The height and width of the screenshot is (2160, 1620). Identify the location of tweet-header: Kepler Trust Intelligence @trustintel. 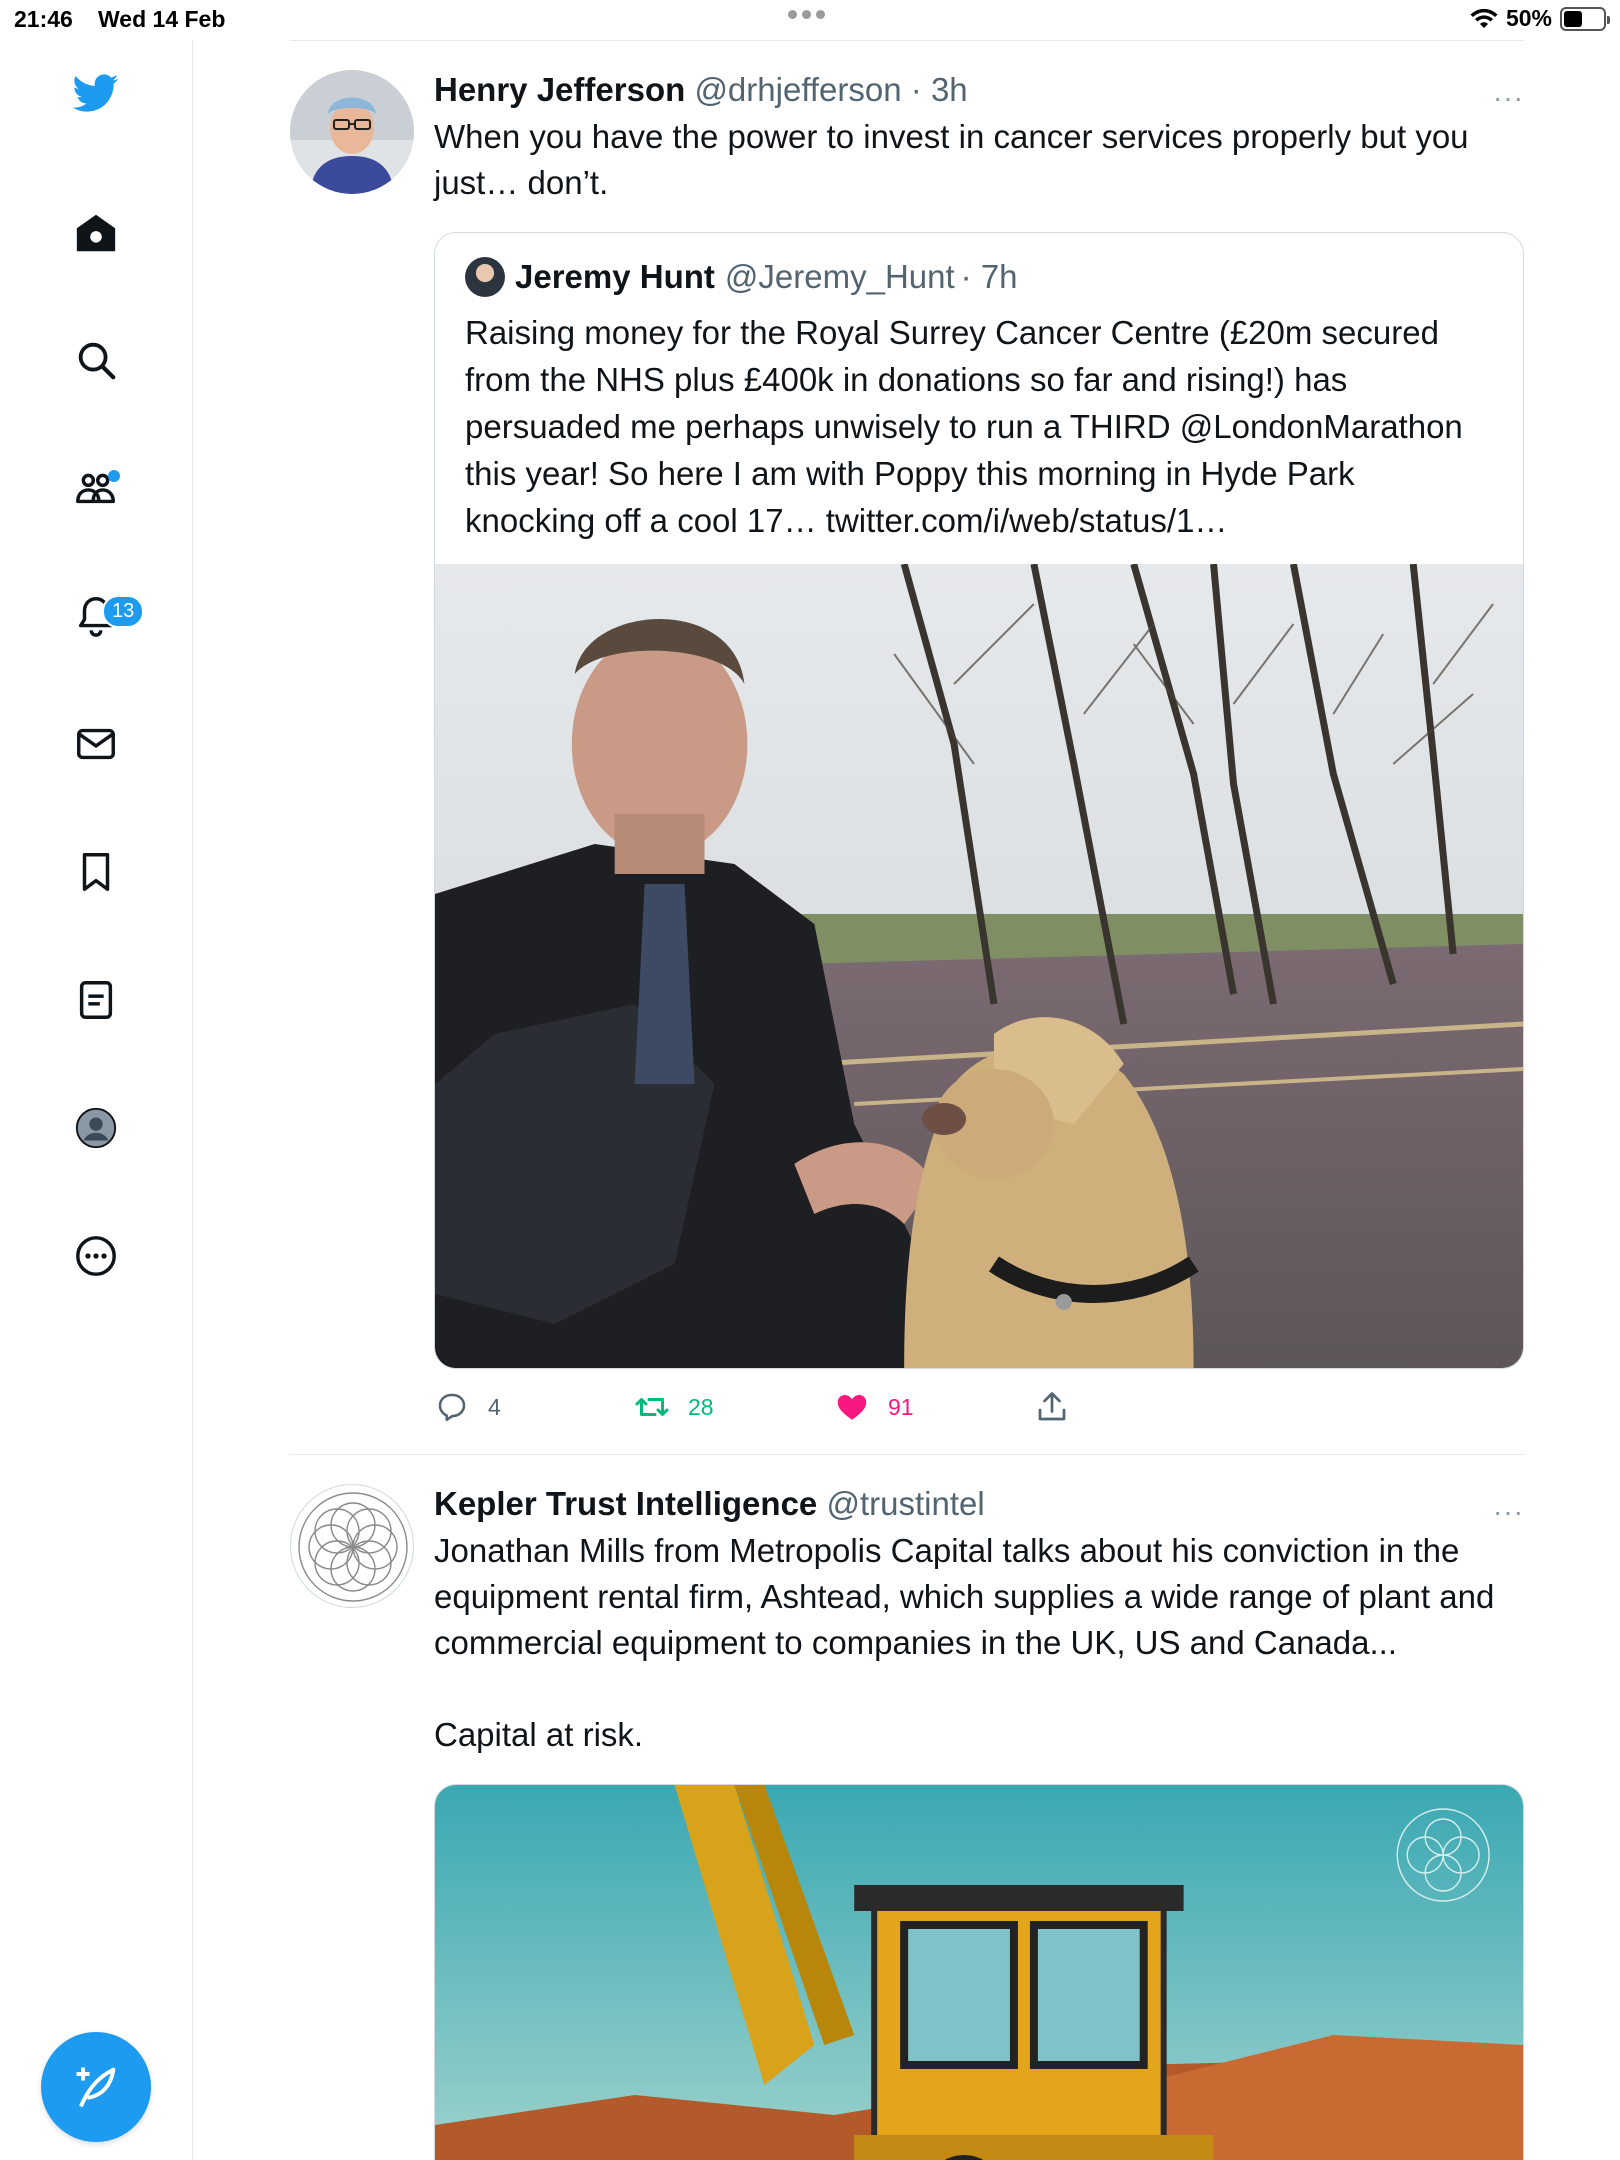
(979, 1504).